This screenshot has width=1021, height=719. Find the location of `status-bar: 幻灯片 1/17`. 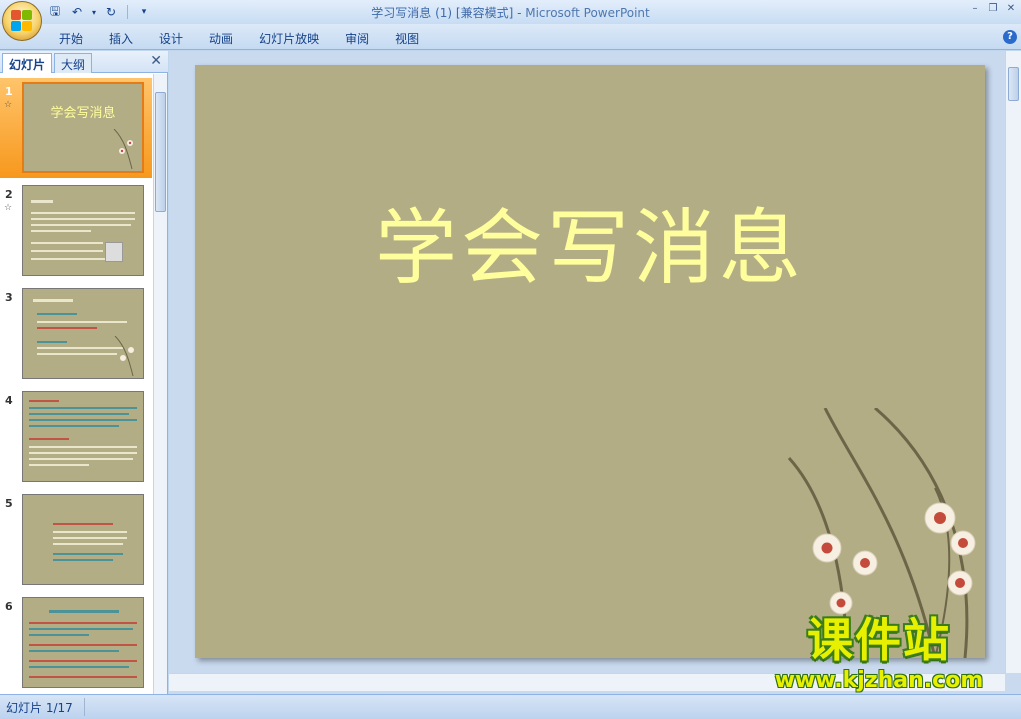

status-bar: 幻灯片 1/17 is located at coordinates (510, 706).